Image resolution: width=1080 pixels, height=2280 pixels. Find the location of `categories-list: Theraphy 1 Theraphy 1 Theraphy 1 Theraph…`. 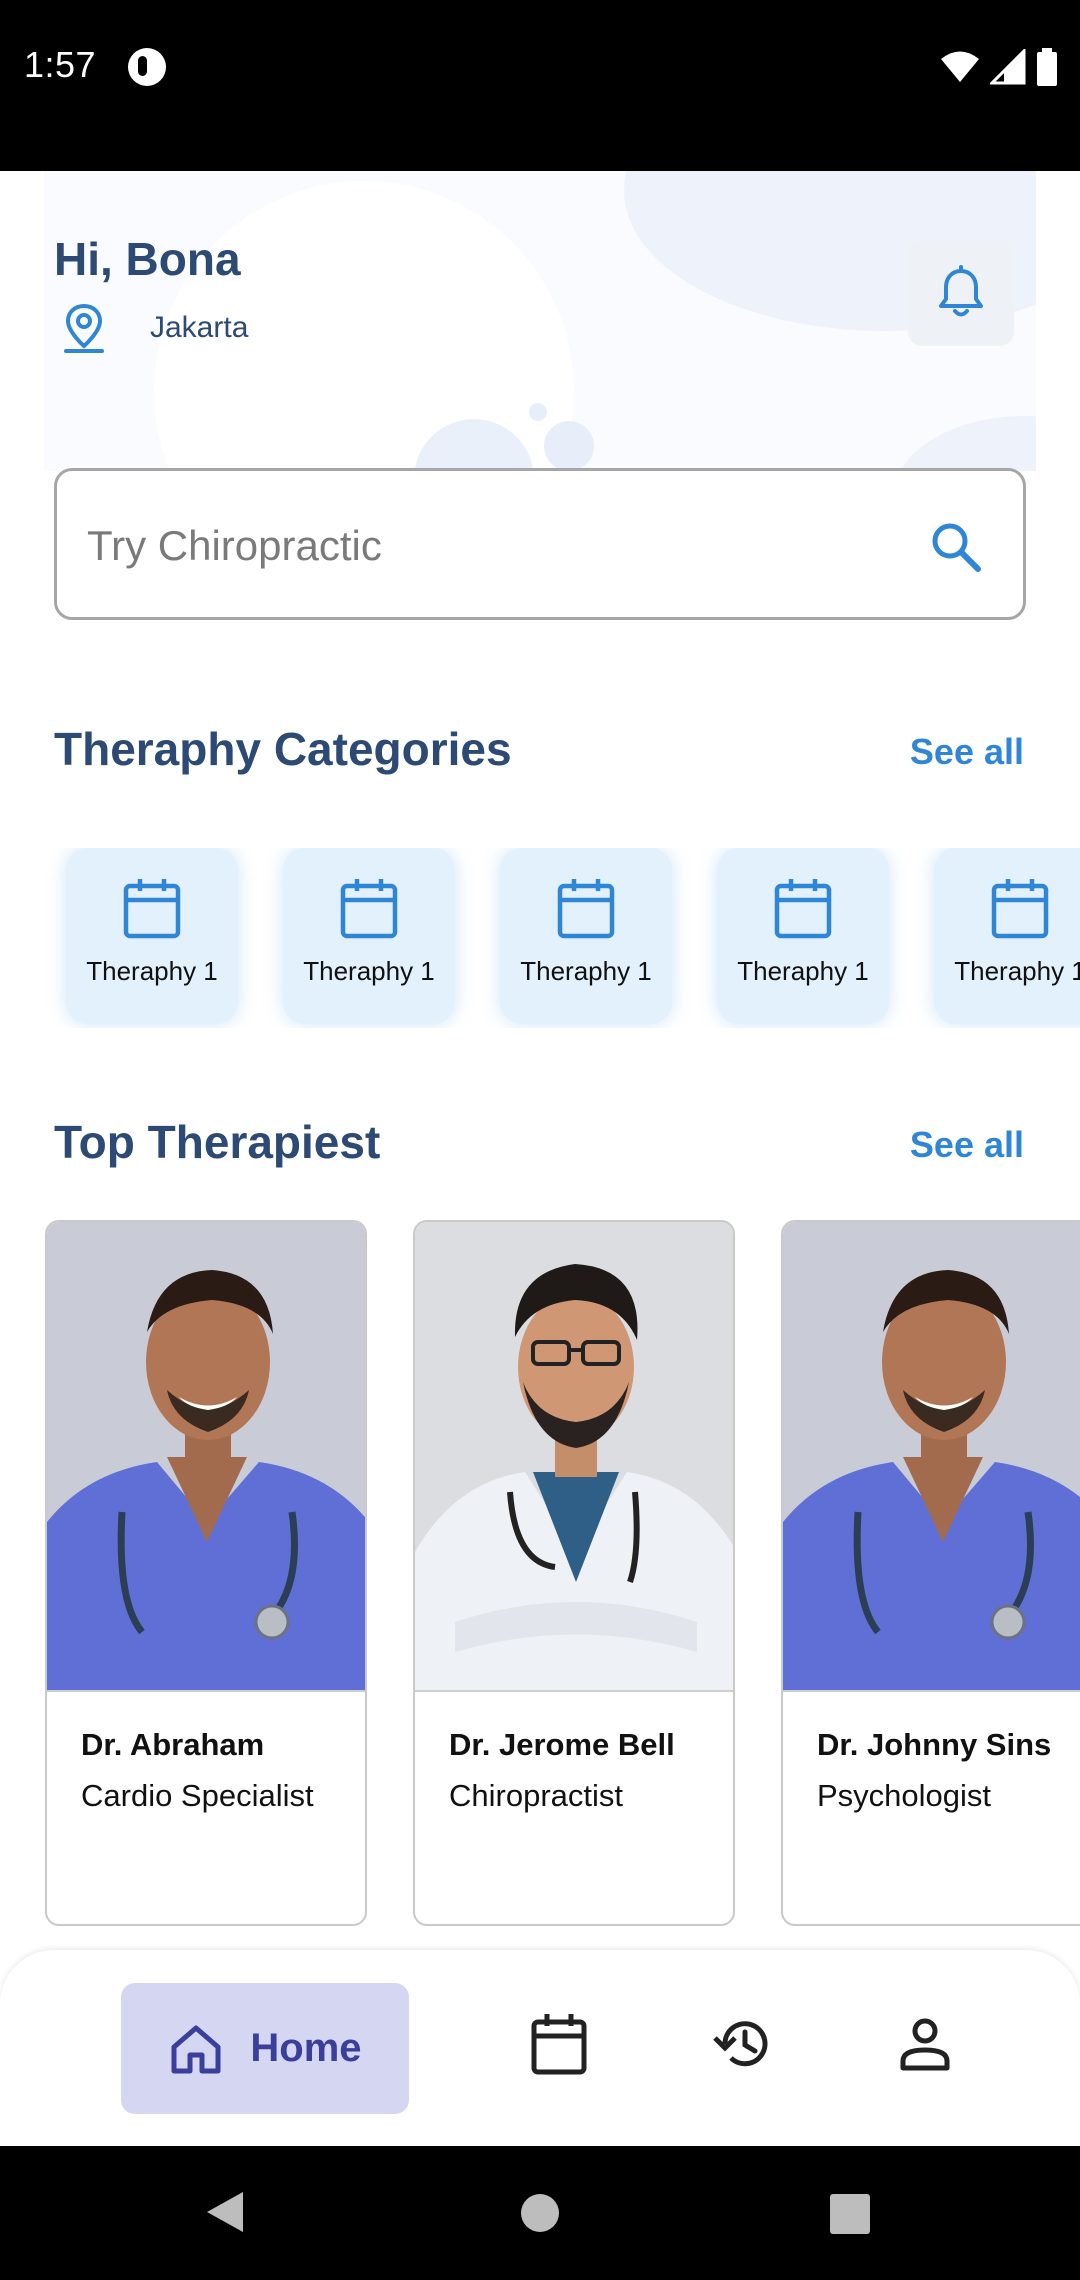

categories-list: Theraphy 1 Theraphy 1 Theraphy 1 Theraph… is located at coordinates (540, 938).